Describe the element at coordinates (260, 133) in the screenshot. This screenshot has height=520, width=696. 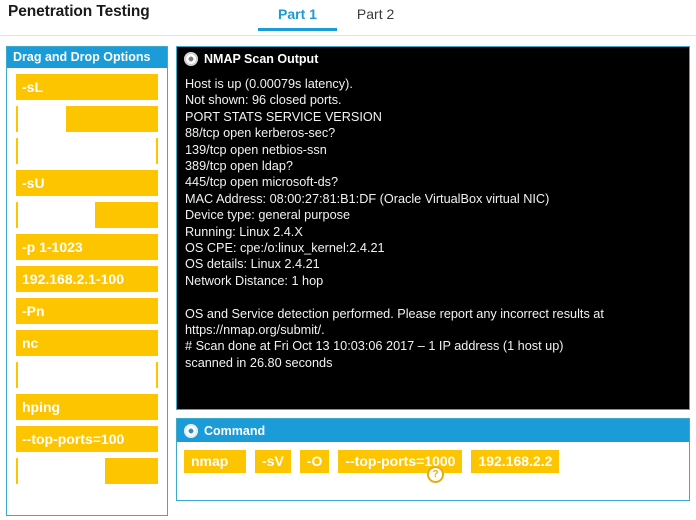
I see `terminal-line: 88/tcp open kerberos-sec?` at that location.